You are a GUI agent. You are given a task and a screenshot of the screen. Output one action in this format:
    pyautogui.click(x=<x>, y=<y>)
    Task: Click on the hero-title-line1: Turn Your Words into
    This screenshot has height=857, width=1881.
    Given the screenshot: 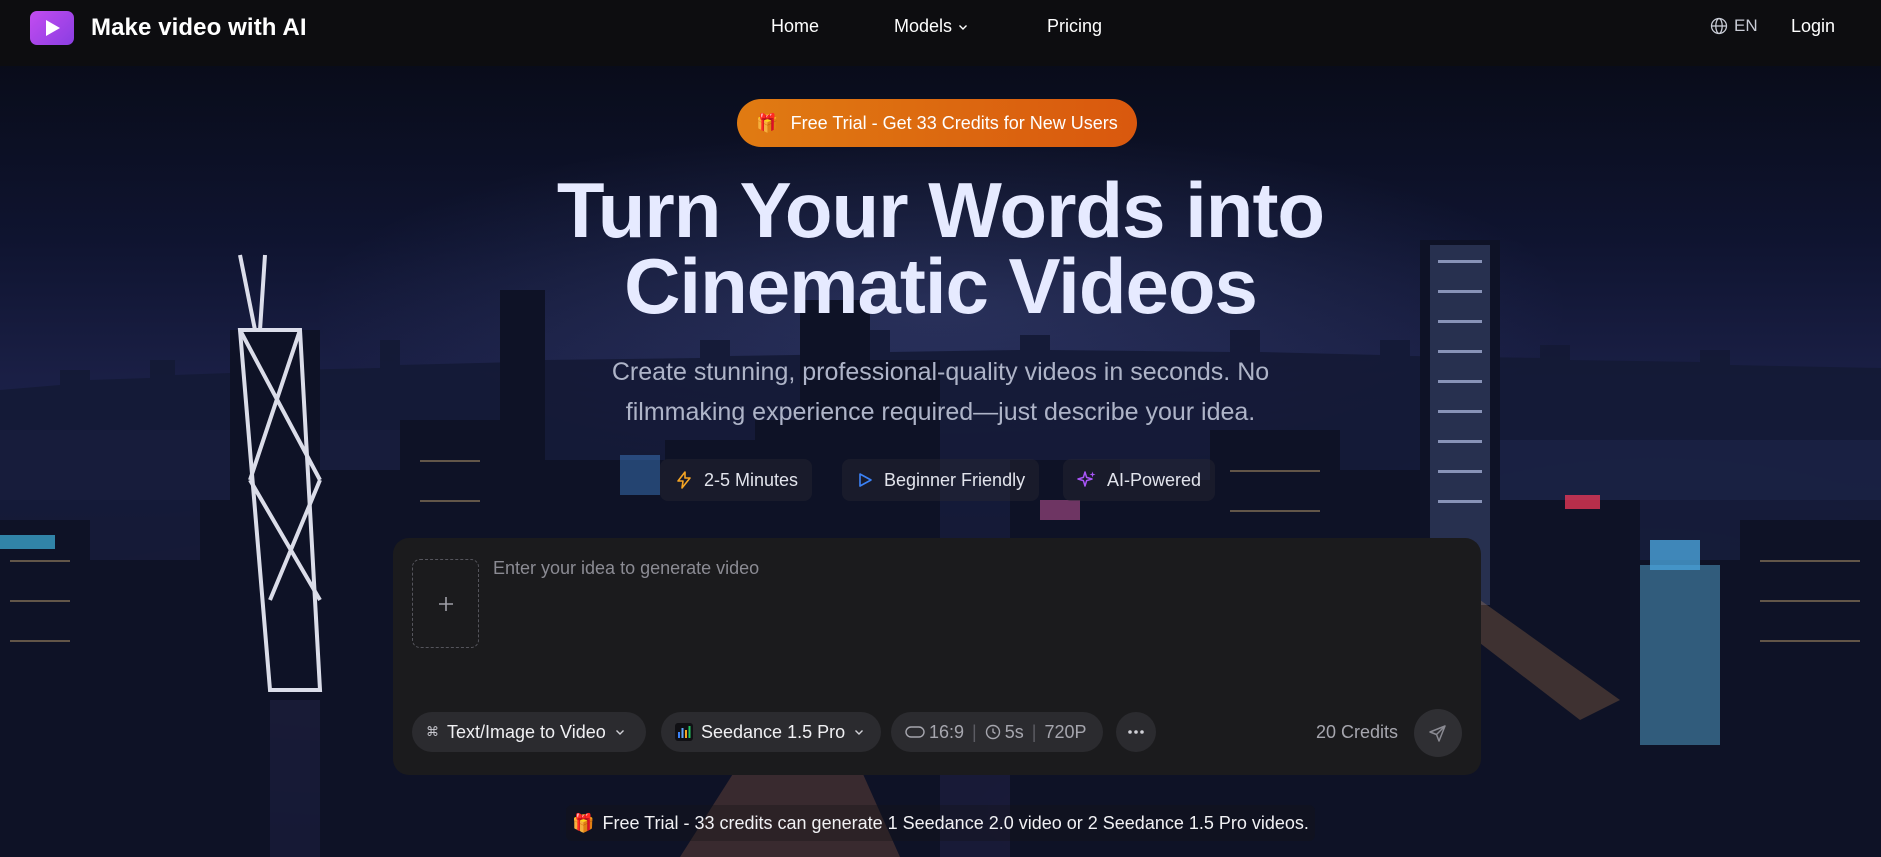 What is the action you would take?
    pyautogui.click(x=940, y=210)
    